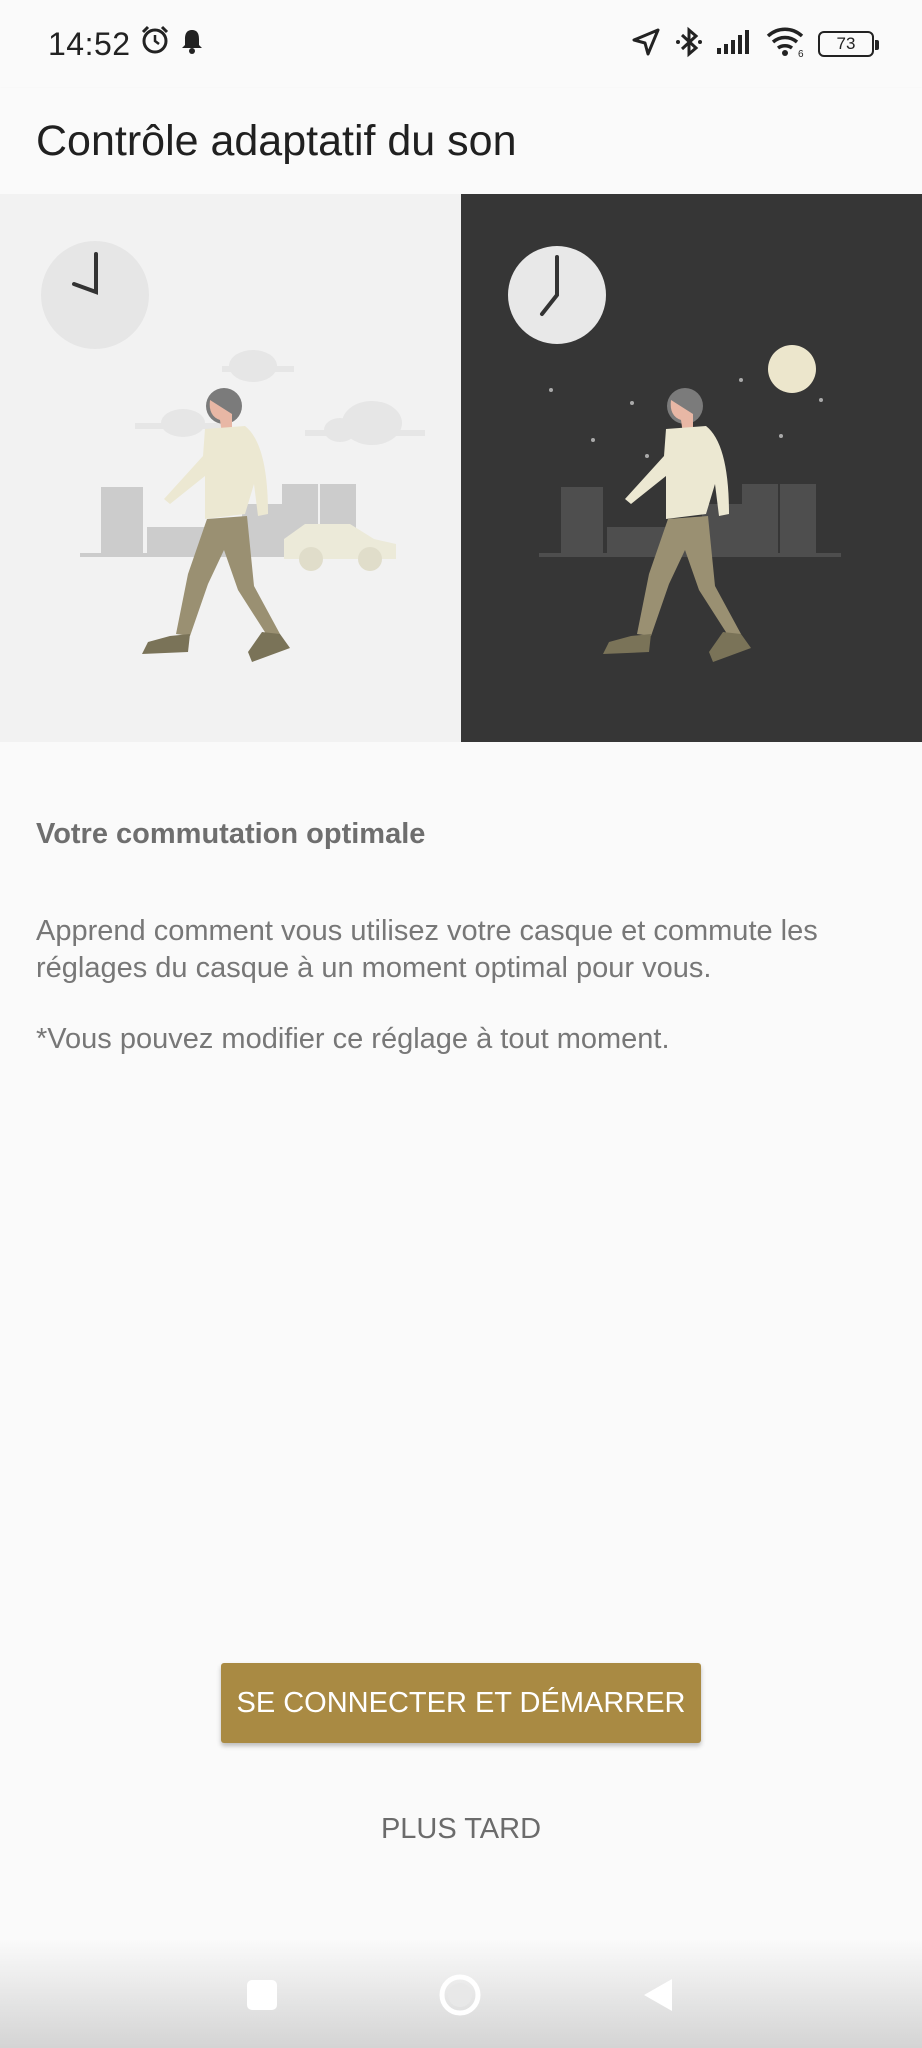 The width and height of the screenshot is (922, 2048). I want to click on location-arrow-icon, so click(646, 44).